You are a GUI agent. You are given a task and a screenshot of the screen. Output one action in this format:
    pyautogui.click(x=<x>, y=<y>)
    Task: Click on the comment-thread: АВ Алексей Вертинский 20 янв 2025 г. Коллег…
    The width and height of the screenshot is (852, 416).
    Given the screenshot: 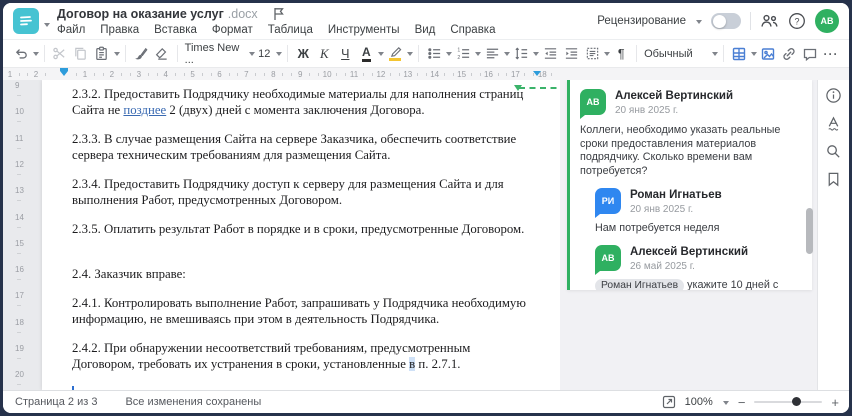 What is the action you would take?
    pyautogui.click(x=689, y=185)
    